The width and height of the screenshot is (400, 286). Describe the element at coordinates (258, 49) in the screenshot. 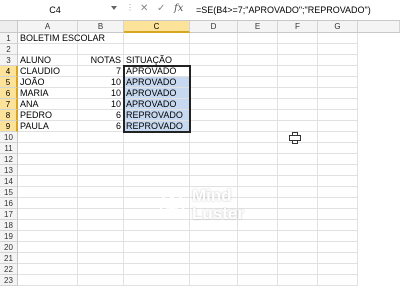

I see `cell-e2` at that location.